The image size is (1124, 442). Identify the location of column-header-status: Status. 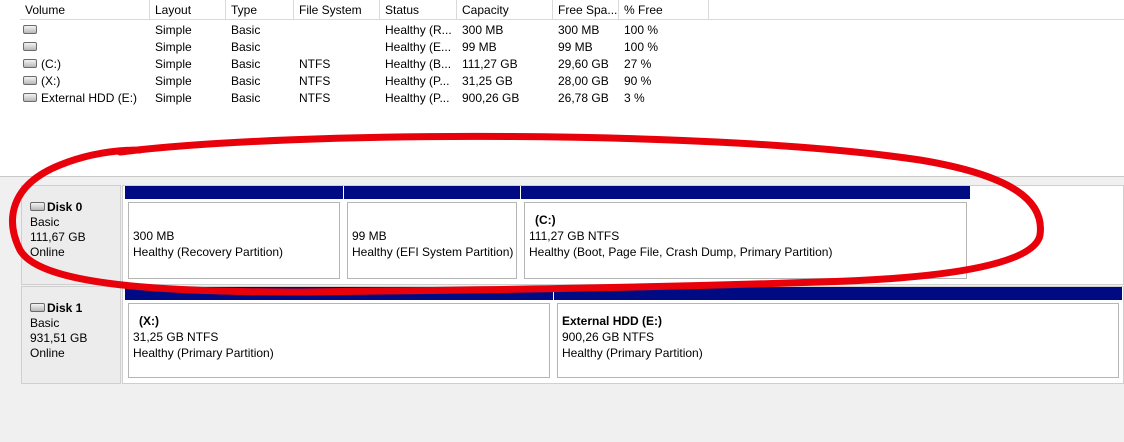
(418, 9).